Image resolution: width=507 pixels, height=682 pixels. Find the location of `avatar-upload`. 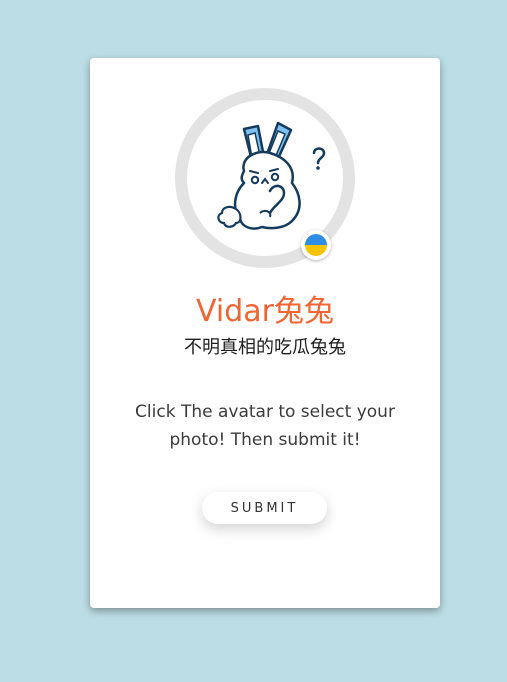

avatar-upload is located at coordinates (265, 178).